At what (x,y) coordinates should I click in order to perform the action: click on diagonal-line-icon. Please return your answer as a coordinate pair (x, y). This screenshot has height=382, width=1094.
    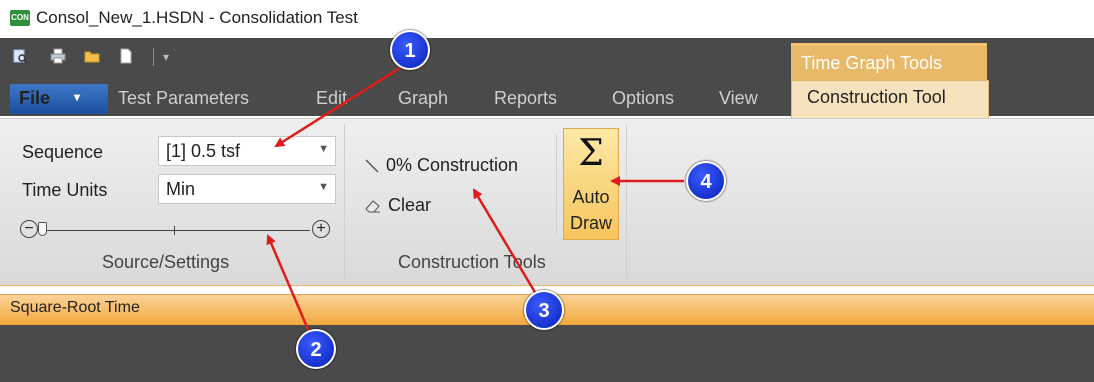
    Looking at the image, I should click on (372, 166).